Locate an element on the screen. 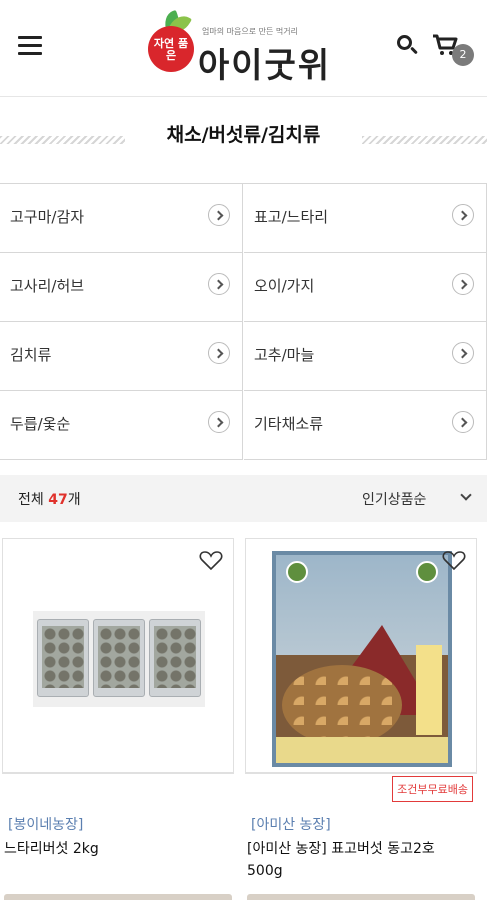  category-label: 기타채소류 is located at coordinates (289, 424).